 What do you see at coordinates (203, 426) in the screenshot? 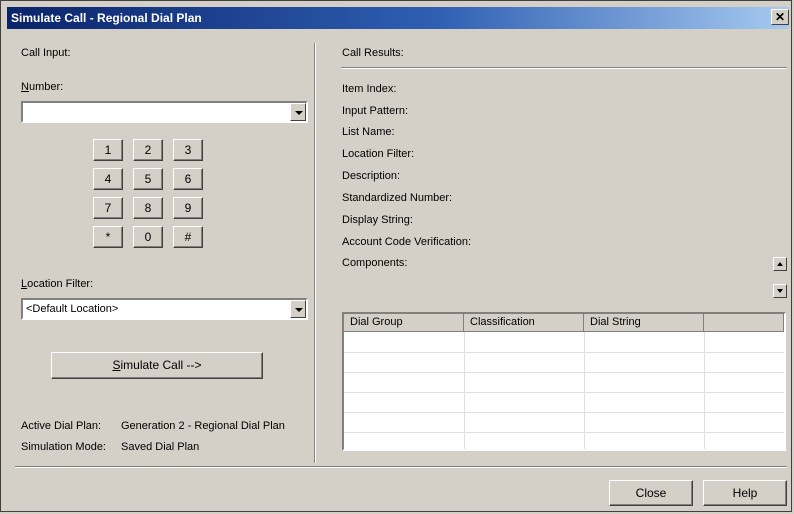
I see `active-dial-plan-value: Generation 2 - Regional Dial Plan` at bounding box center [203, 426].